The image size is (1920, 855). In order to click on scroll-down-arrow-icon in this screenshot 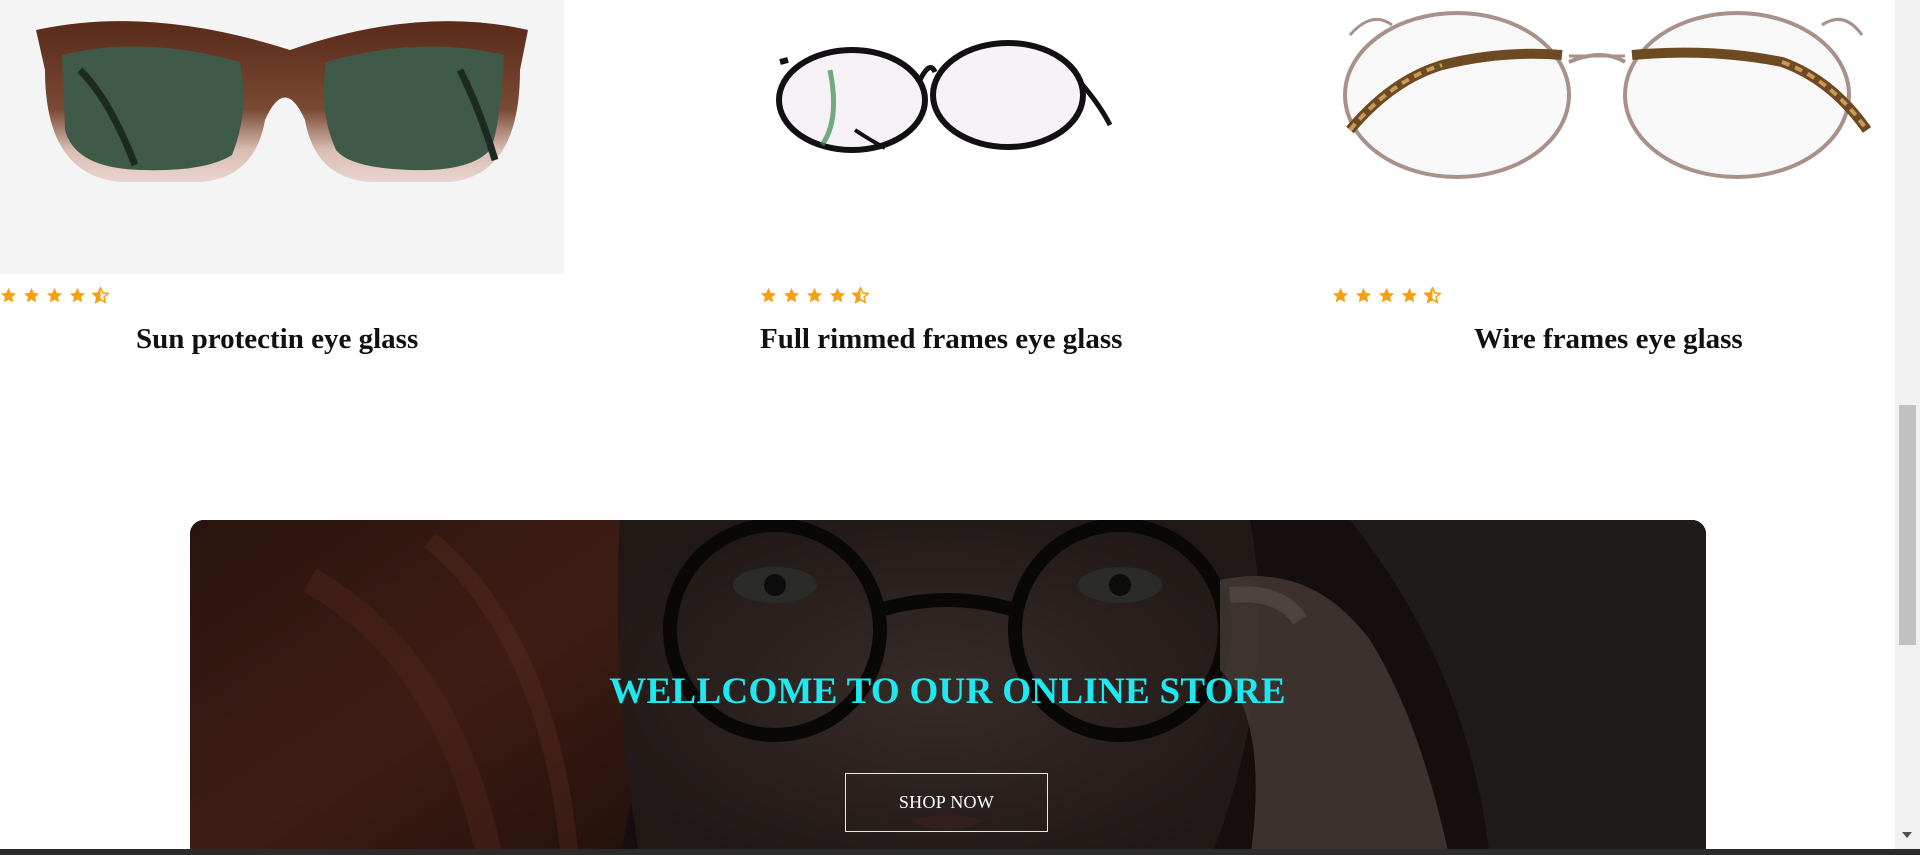, I will do `click(1907, 835)`.